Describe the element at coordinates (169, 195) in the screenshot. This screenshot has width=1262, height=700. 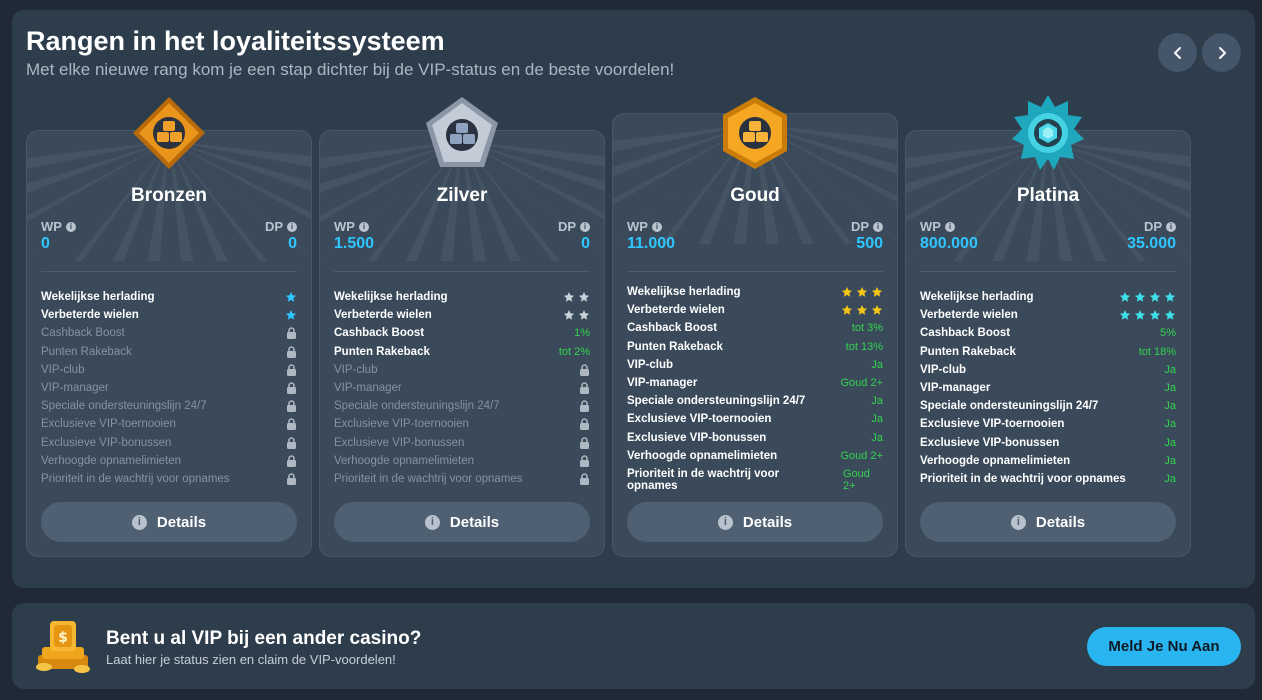
I see `rank-name: Bronzen` at that location.